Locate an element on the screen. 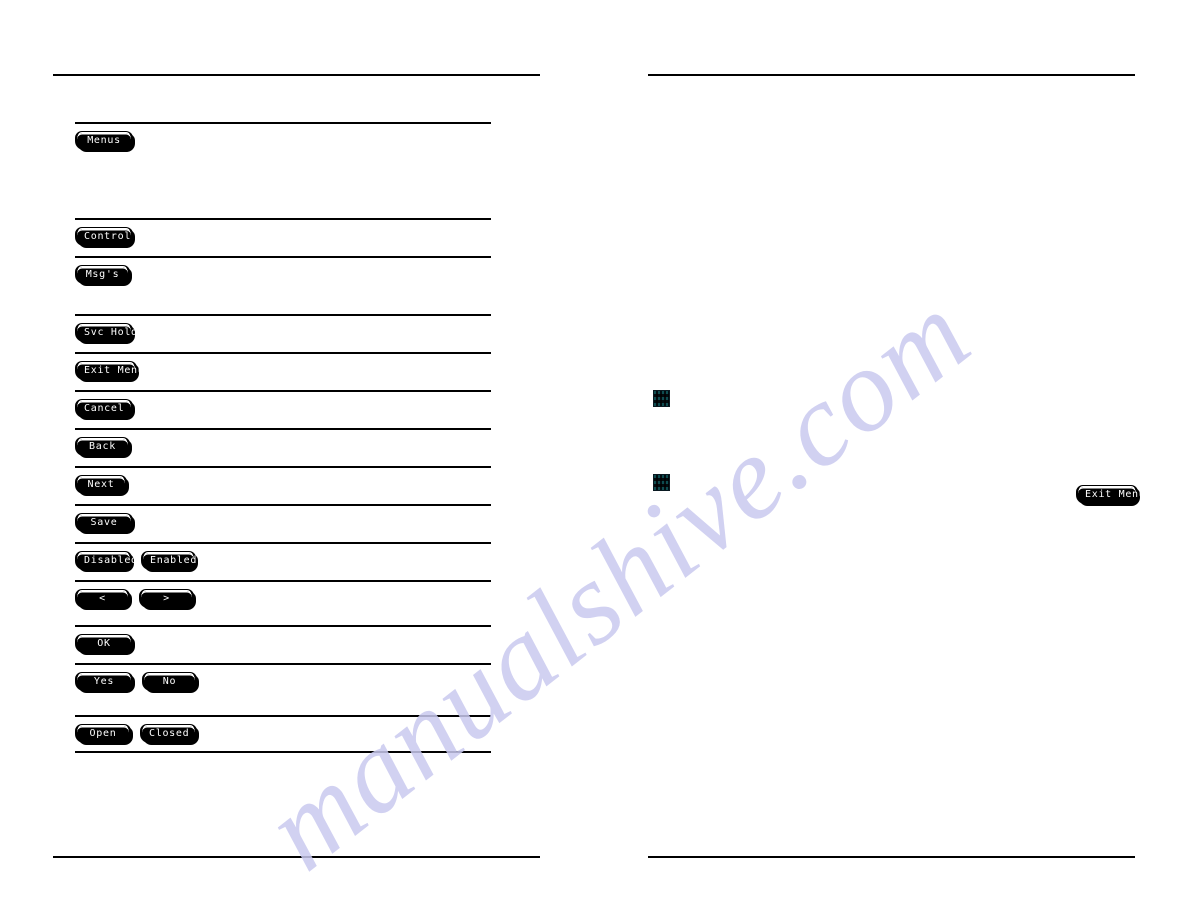 The image size is (1188, 918). back-softkey: Back is located at coordinates (102, 446).